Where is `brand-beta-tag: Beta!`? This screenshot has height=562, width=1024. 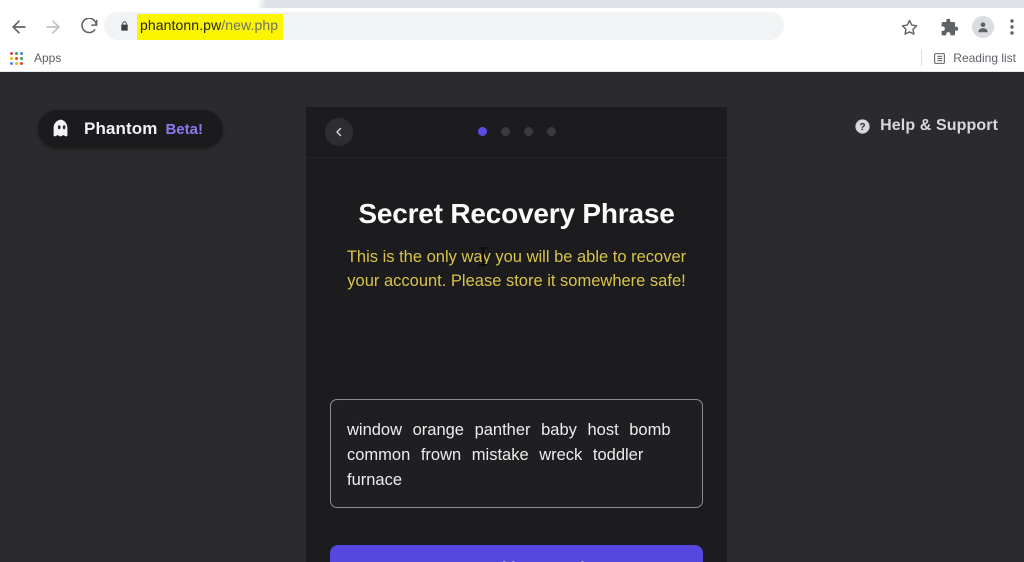
brand-beta-tag: Beta! is located at coordinates (184, 129).